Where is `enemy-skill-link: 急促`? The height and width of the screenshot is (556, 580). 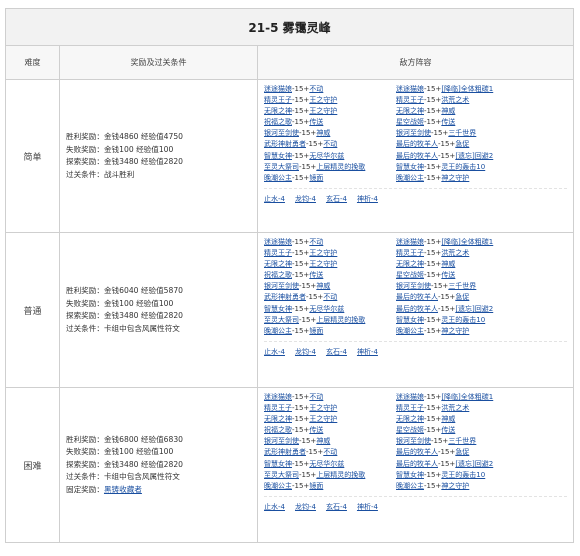 enemy-skill-link: 急促 is located at coordinates (462, 297).